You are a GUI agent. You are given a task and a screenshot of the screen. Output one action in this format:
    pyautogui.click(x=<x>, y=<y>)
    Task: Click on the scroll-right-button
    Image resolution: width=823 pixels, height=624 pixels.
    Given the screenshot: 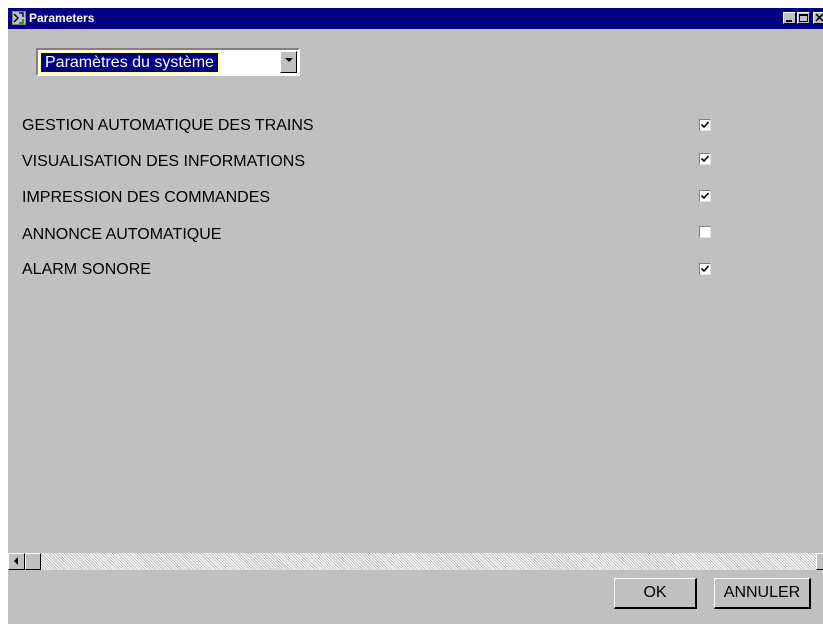 What is the action you would take?
    pyautogui.click(x=819, y=561)
    